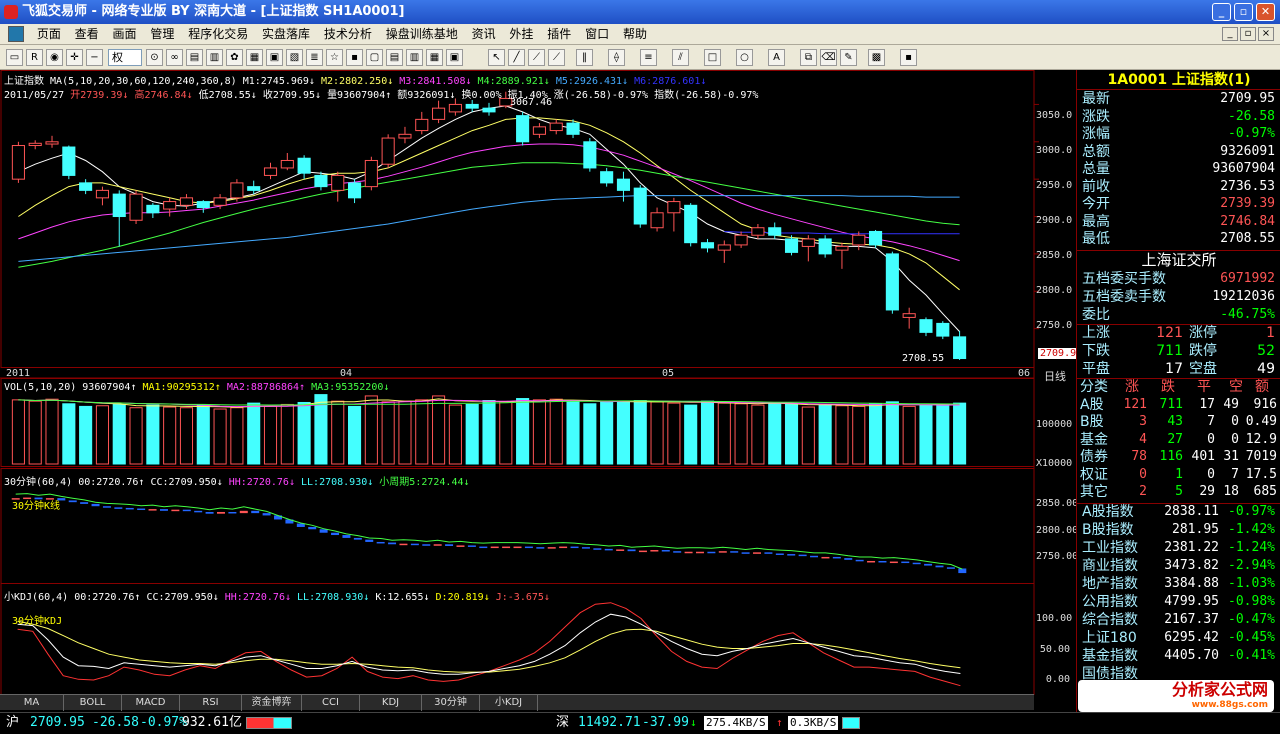 This screenshot has width=1280, height=734. I want to click on chart-icon: ▤, so click(194, 57).